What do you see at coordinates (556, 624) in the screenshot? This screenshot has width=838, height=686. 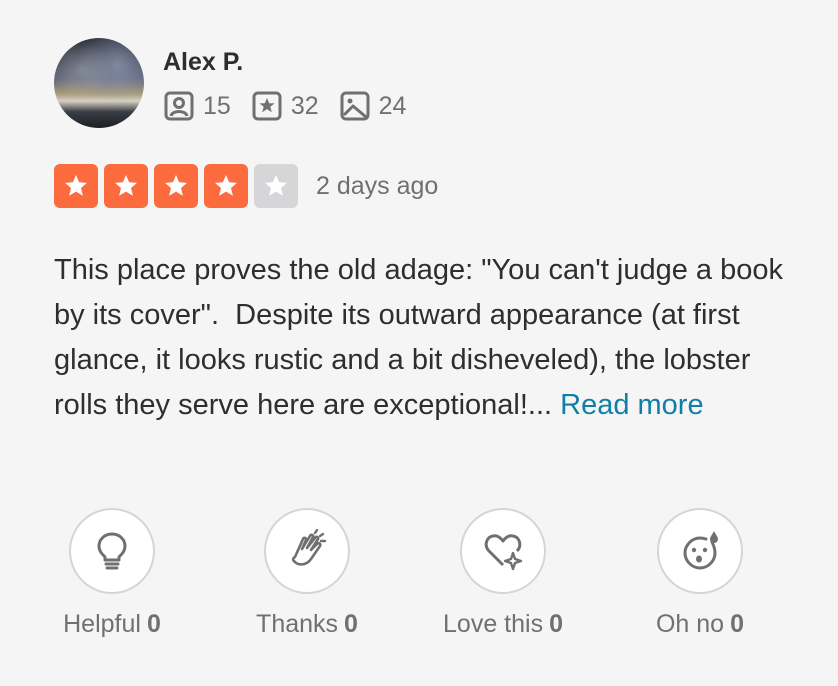 I see `love-this-count: 0` at bounding box center [556, 624].